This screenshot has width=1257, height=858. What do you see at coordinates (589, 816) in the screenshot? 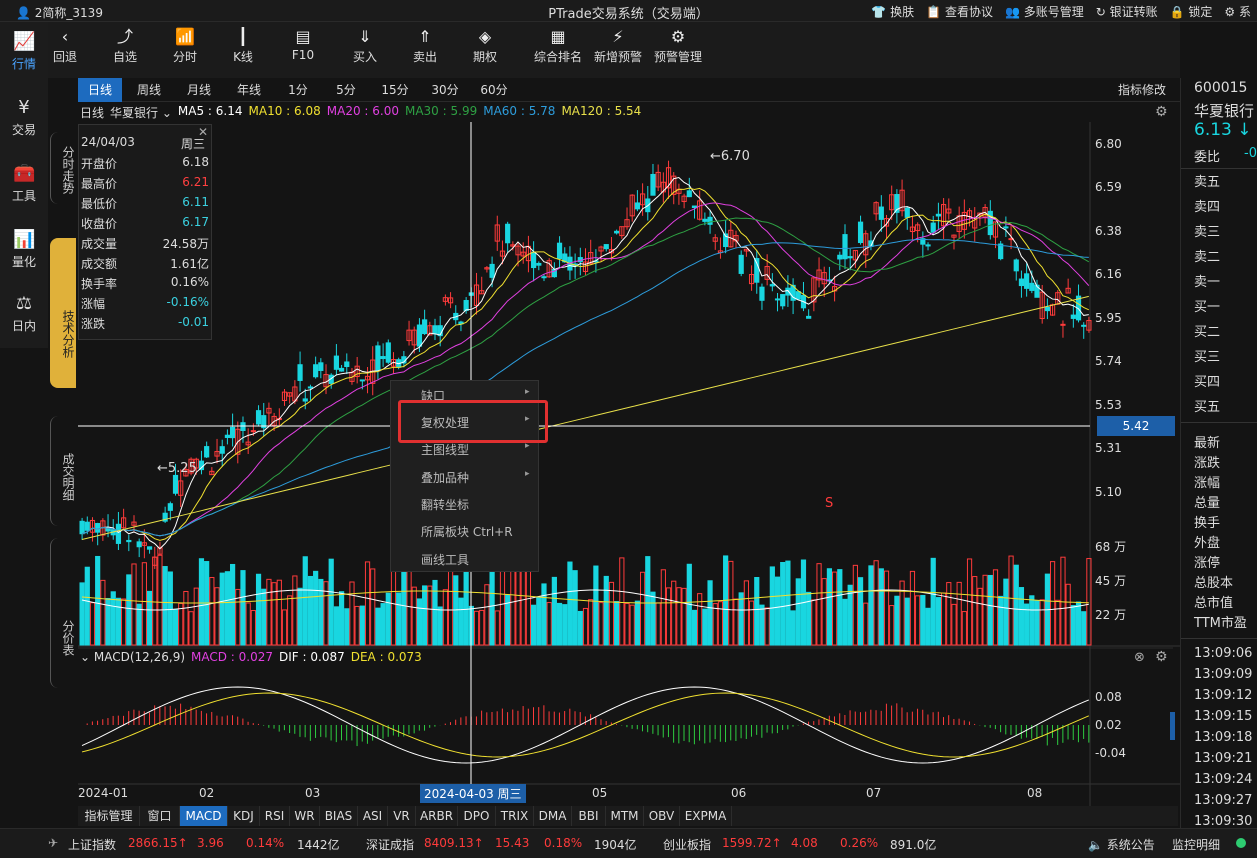
I see `tab-bbi: BBI` at bounding box center [589, 816].